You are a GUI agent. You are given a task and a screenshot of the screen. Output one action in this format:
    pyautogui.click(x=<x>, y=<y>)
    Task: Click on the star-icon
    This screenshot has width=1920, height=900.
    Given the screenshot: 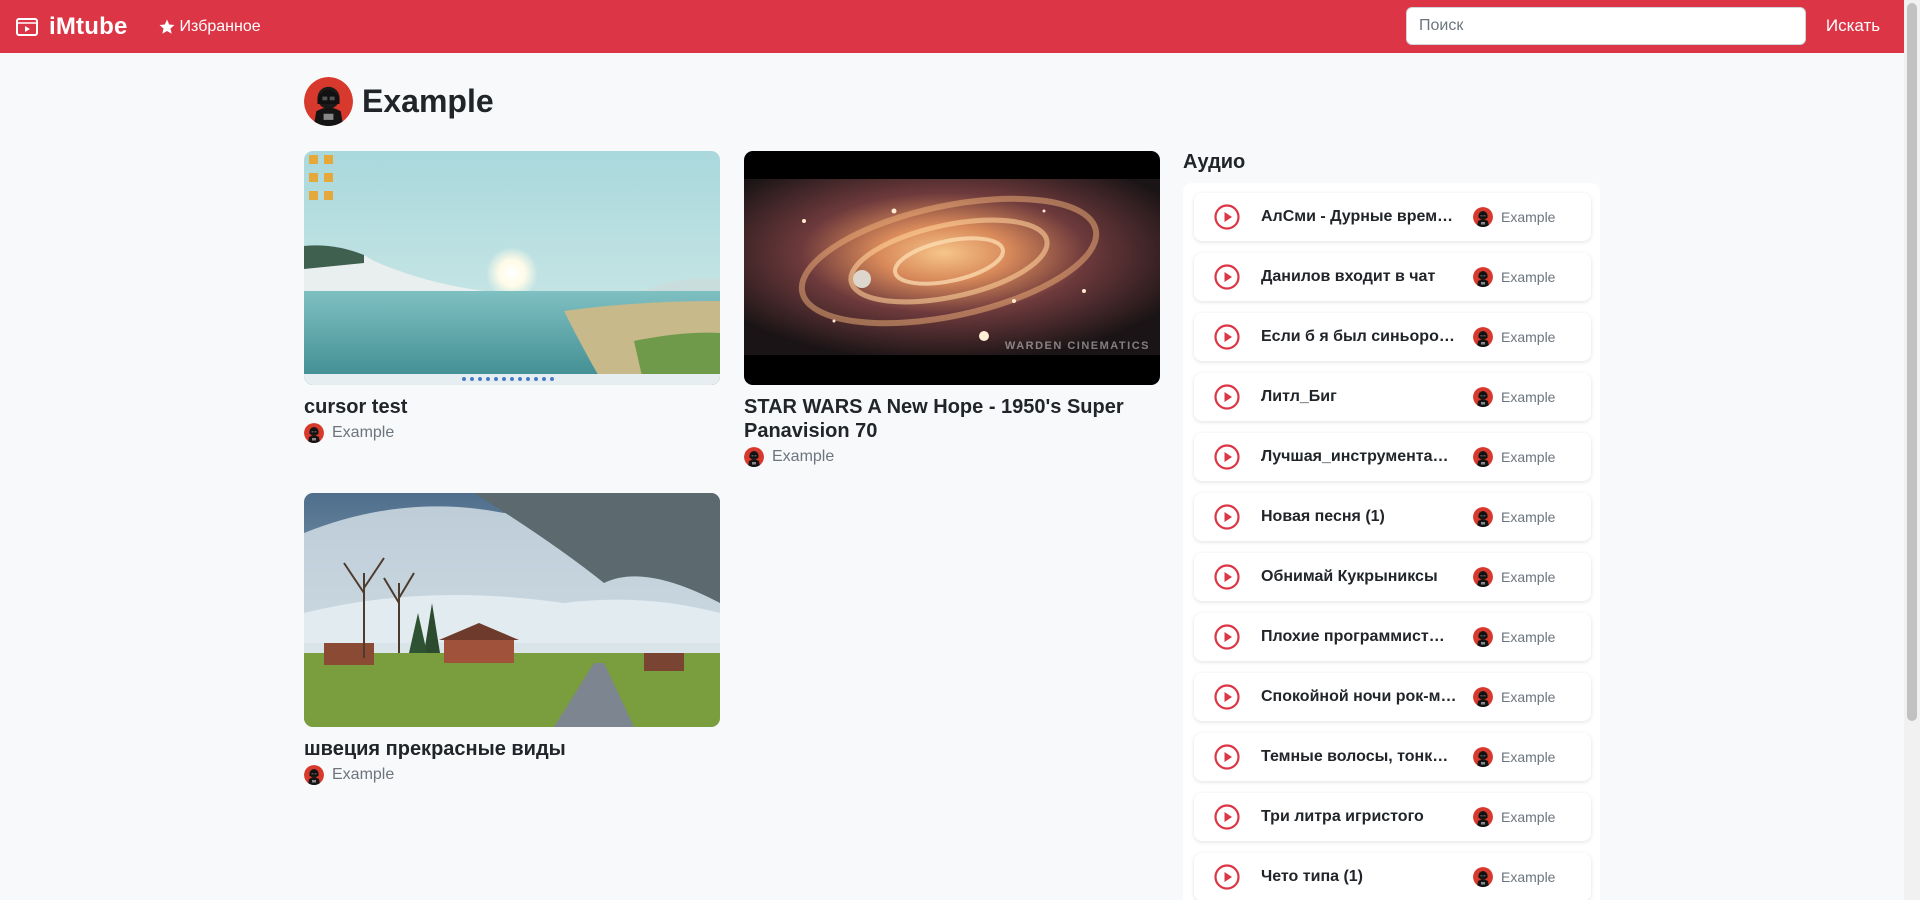 What is the action you would take?
    pyautogui.click(x=167, y=26)
    